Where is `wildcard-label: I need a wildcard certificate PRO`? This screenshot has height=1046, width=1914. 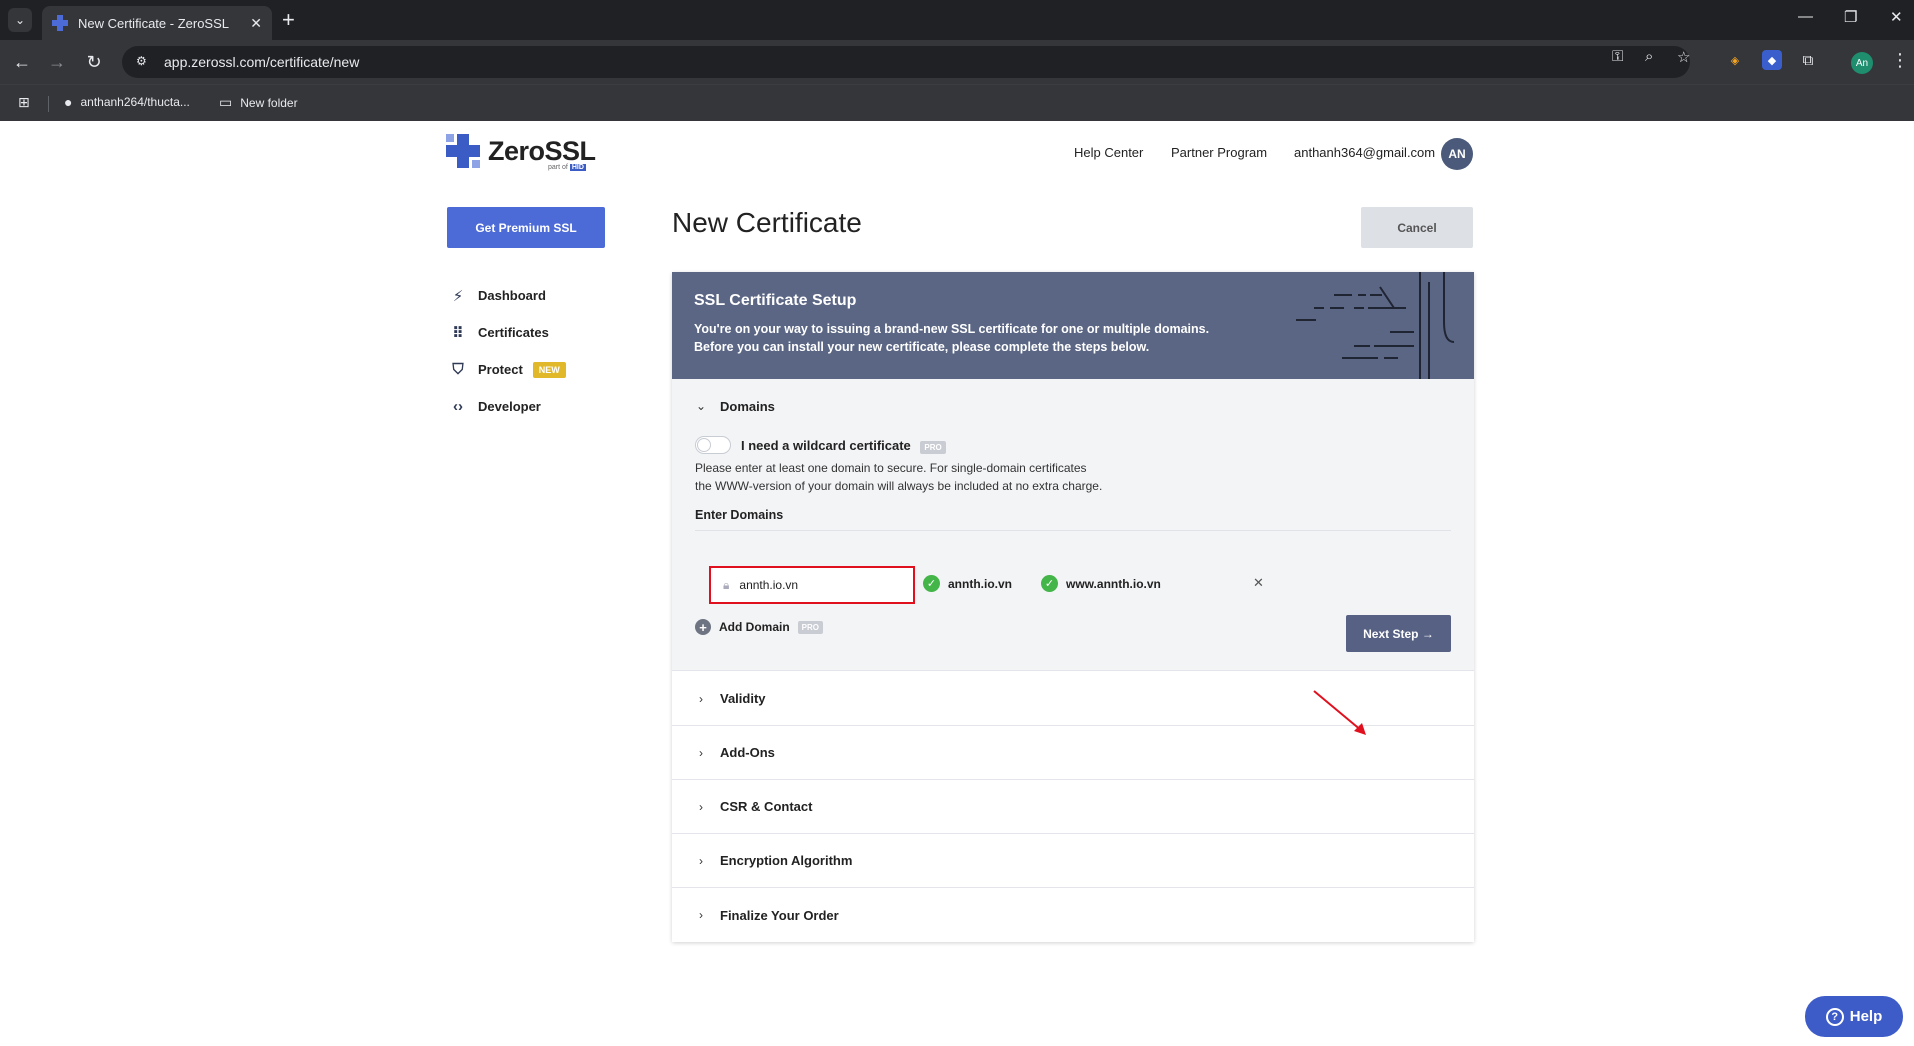
wildcard-label: I need a wildcard certificate PRO is located at coordinates (843, 446).